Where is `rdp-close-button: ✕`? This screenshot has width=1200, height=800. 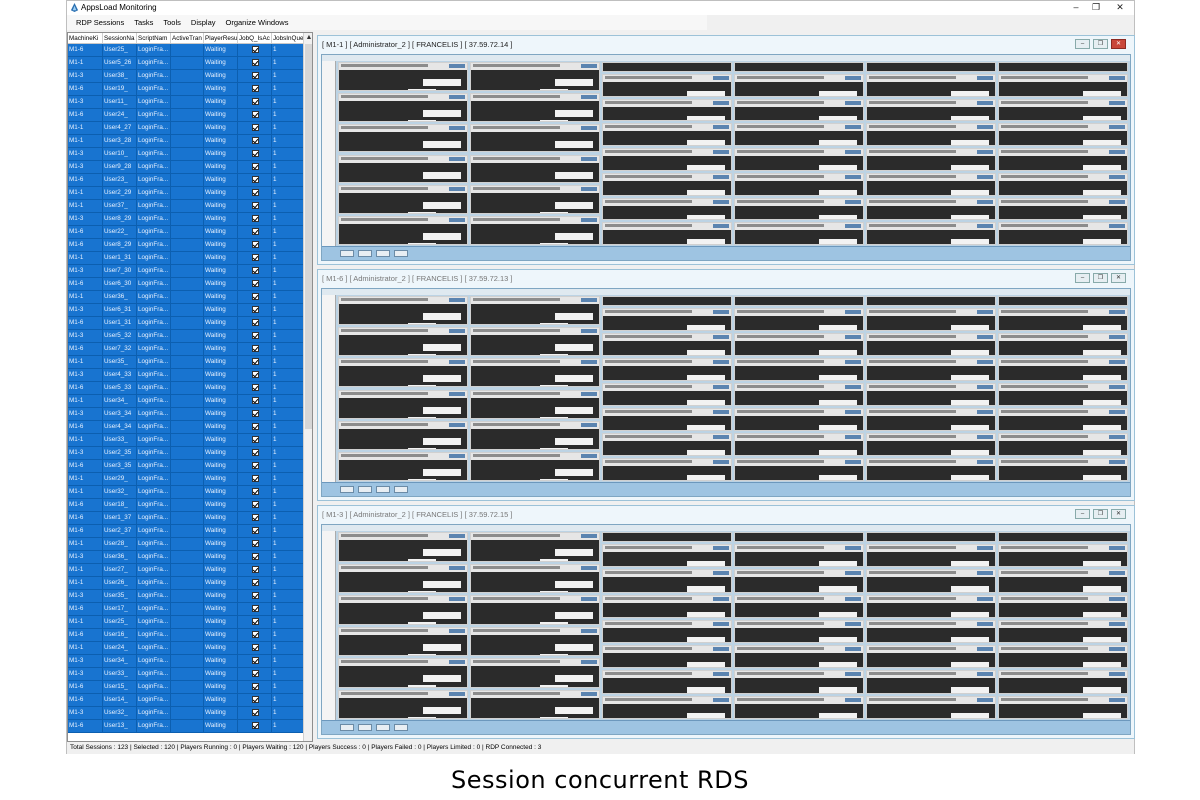 rdp-close-button: ✕ is located at coordinates (1118, 44).